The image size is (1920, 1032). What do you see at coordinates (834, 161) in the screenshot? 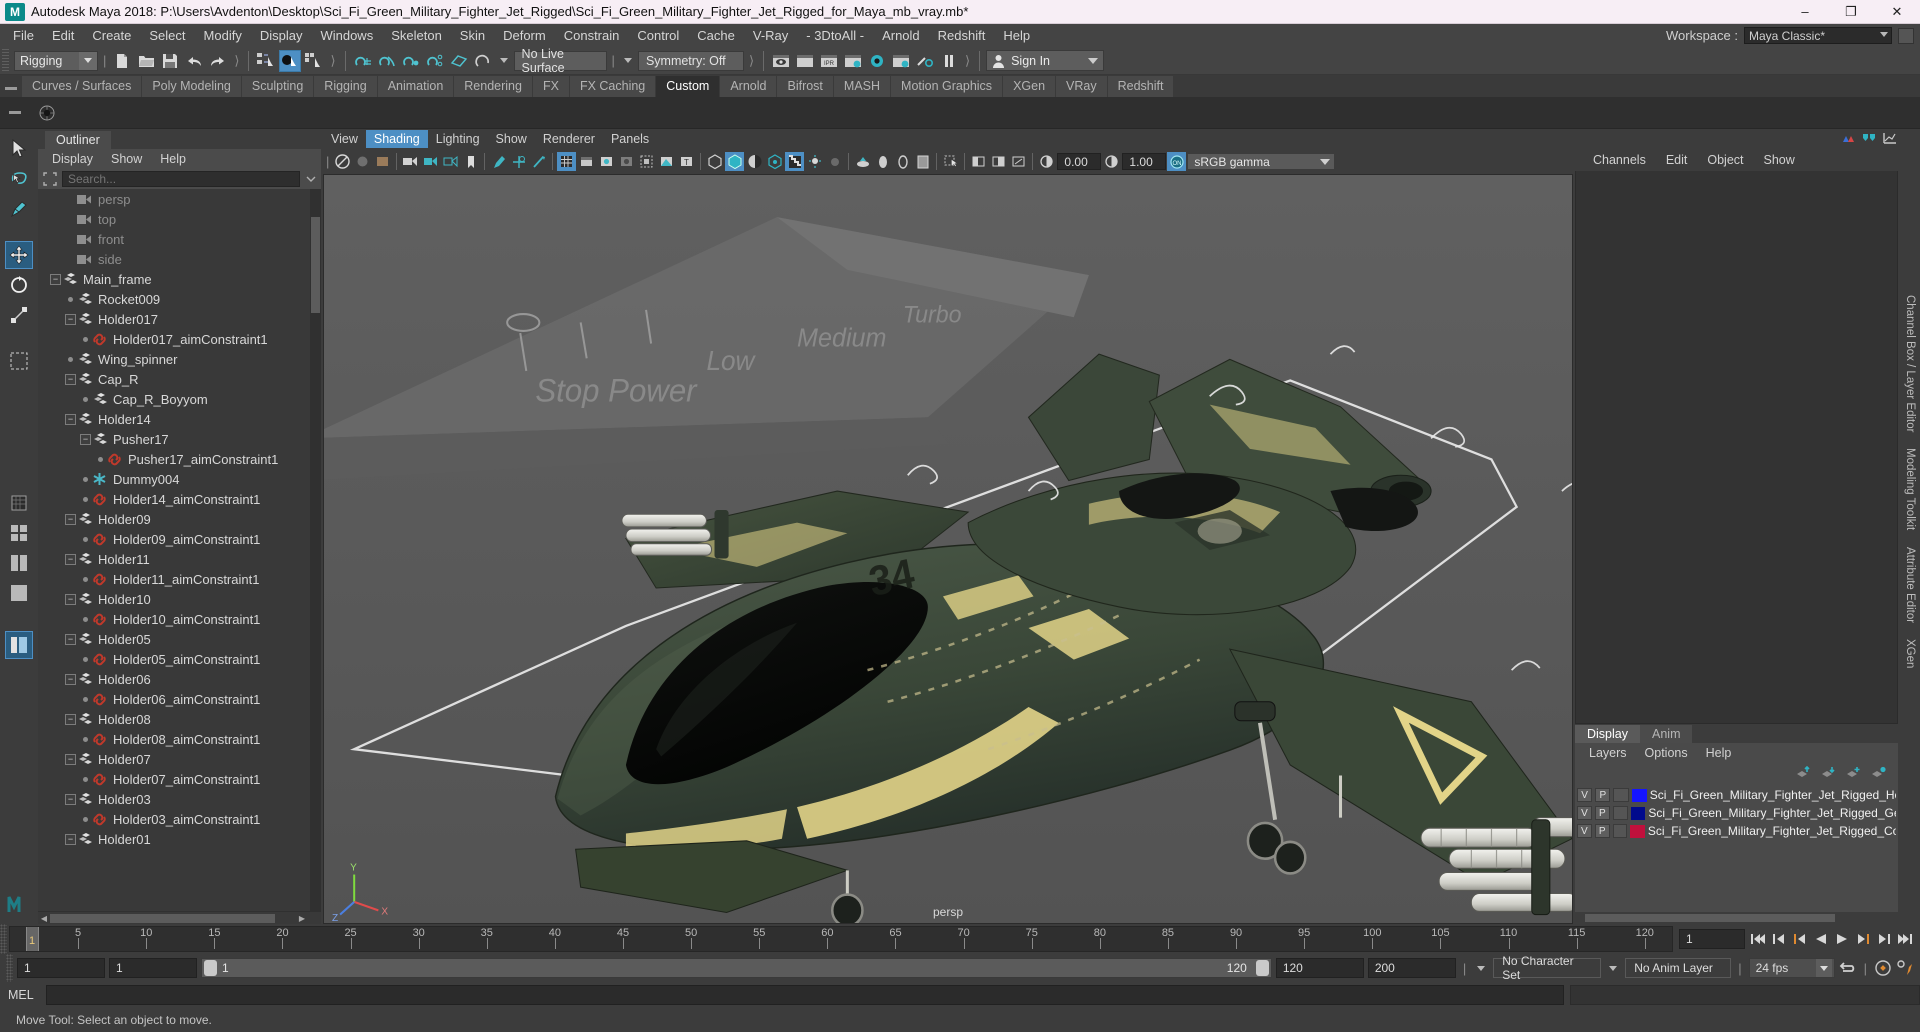
I see `no-lights-icon` at bounding box center [834, 161].